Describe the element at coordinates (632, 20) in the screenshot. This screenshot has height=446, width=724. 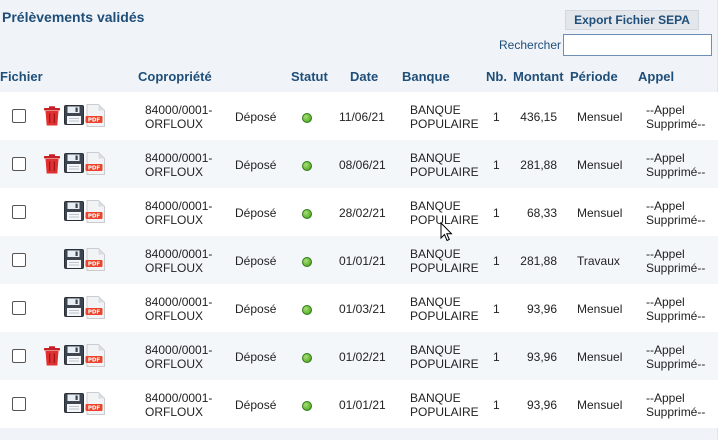
I see `export-sepa-button: Export Fichier SEPA` at that location.